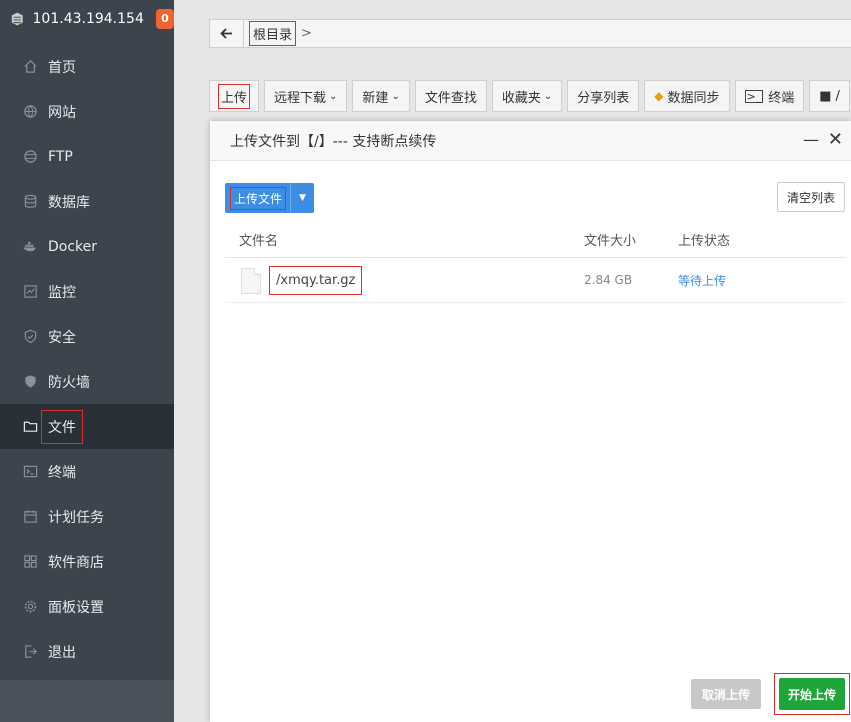 This screenshot has width=851, height=722. Describe the element at coordinates (87, 606) in the screenshot. I see `sidebar-item-settings: 面板设置` at that location.